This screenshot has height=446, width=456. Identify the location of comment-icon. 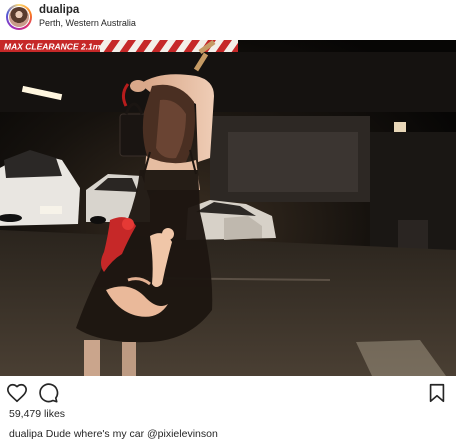
(48, 393).